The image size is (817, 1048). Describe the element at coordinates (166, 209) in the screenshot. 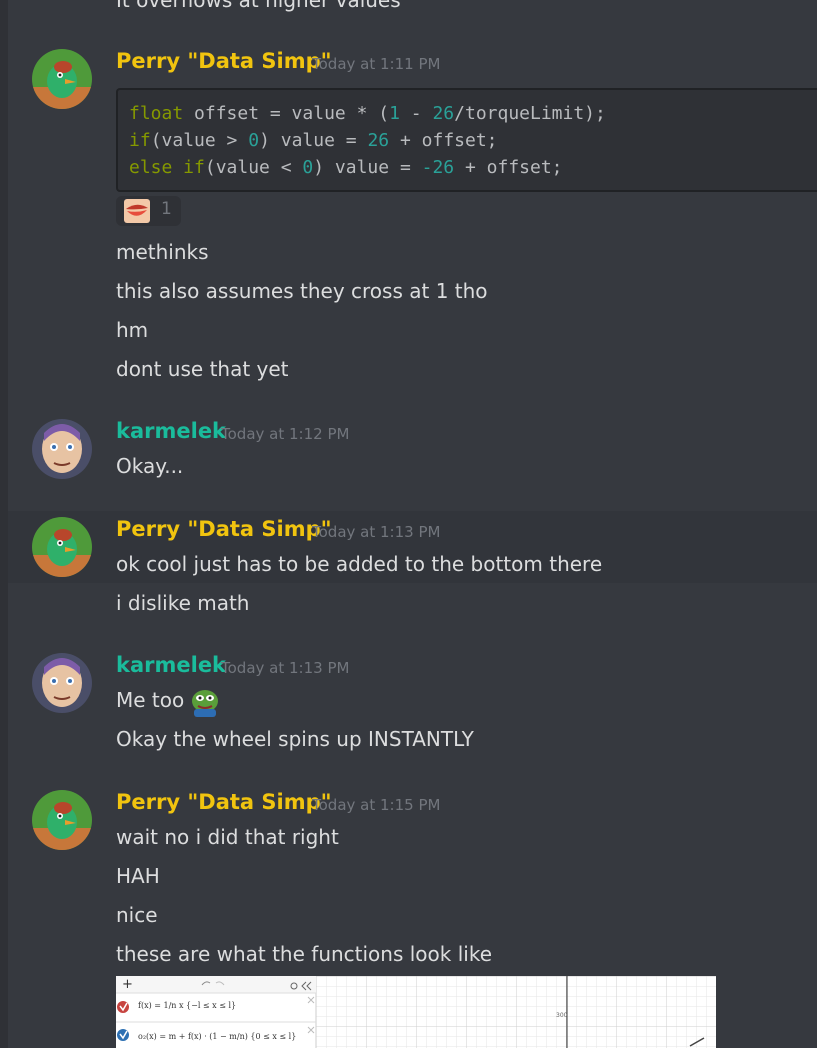

I see `reaction-count: 1` at that location.